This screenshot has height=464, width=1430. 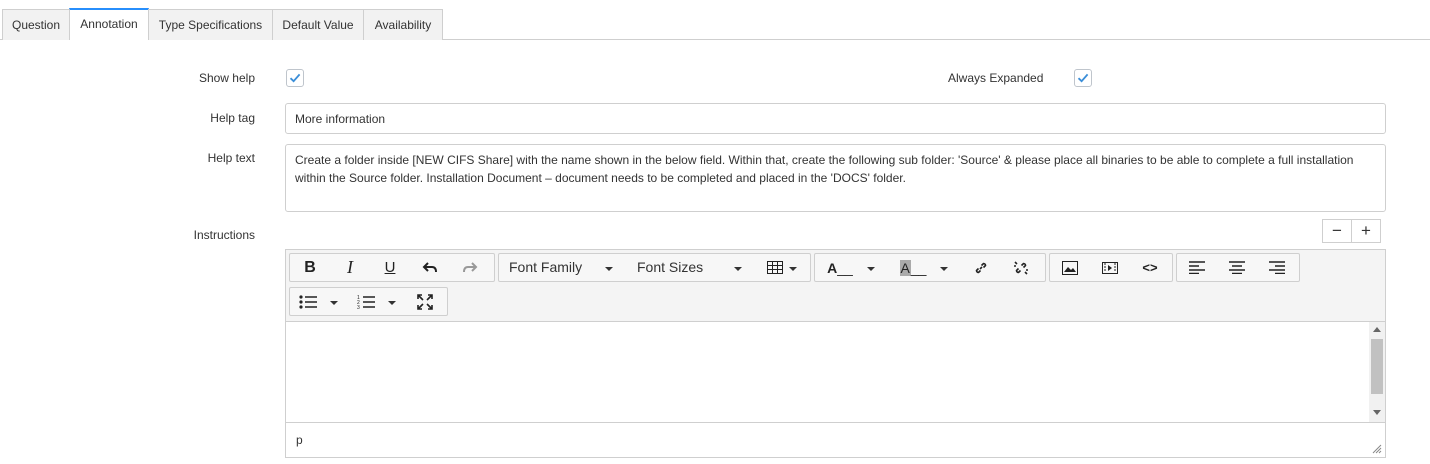 What do you see at coordinates (403, 24) in the screenshot?
I see `tab-availability: Availability` at bounding box center [403, 24].